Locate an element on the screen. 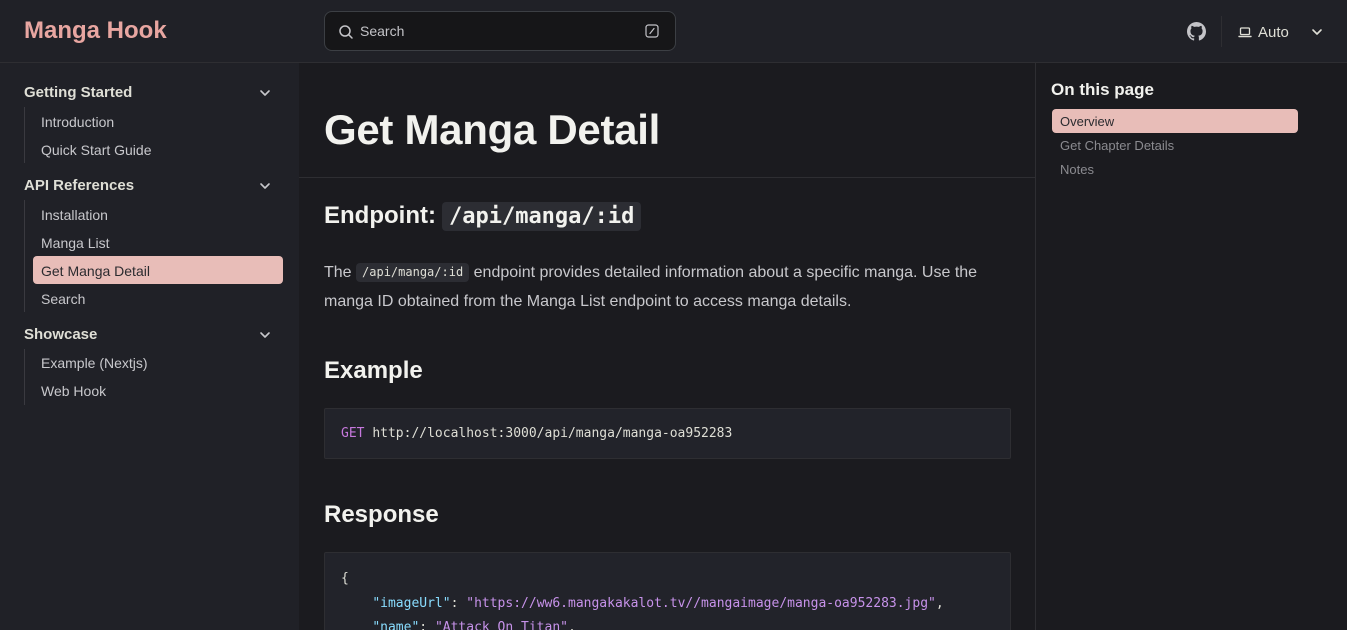  endpoint-code: /api/manga/:id is located at coordinates (541, 216).